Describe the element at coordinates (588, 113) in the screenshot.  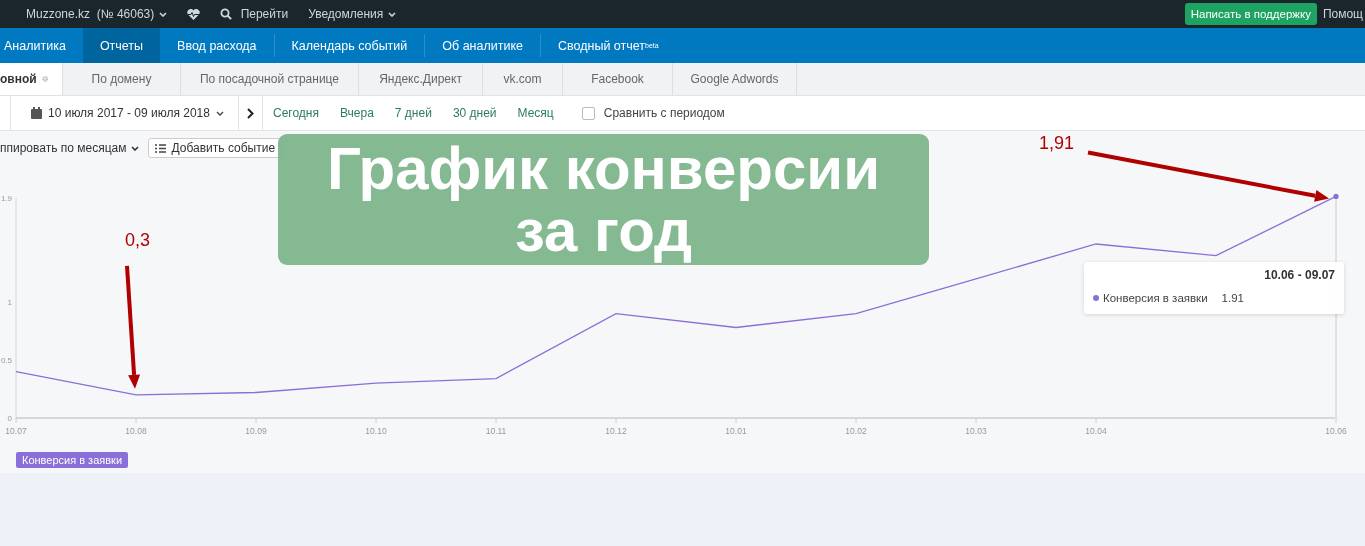
I see `compare-checkbox` at that location.